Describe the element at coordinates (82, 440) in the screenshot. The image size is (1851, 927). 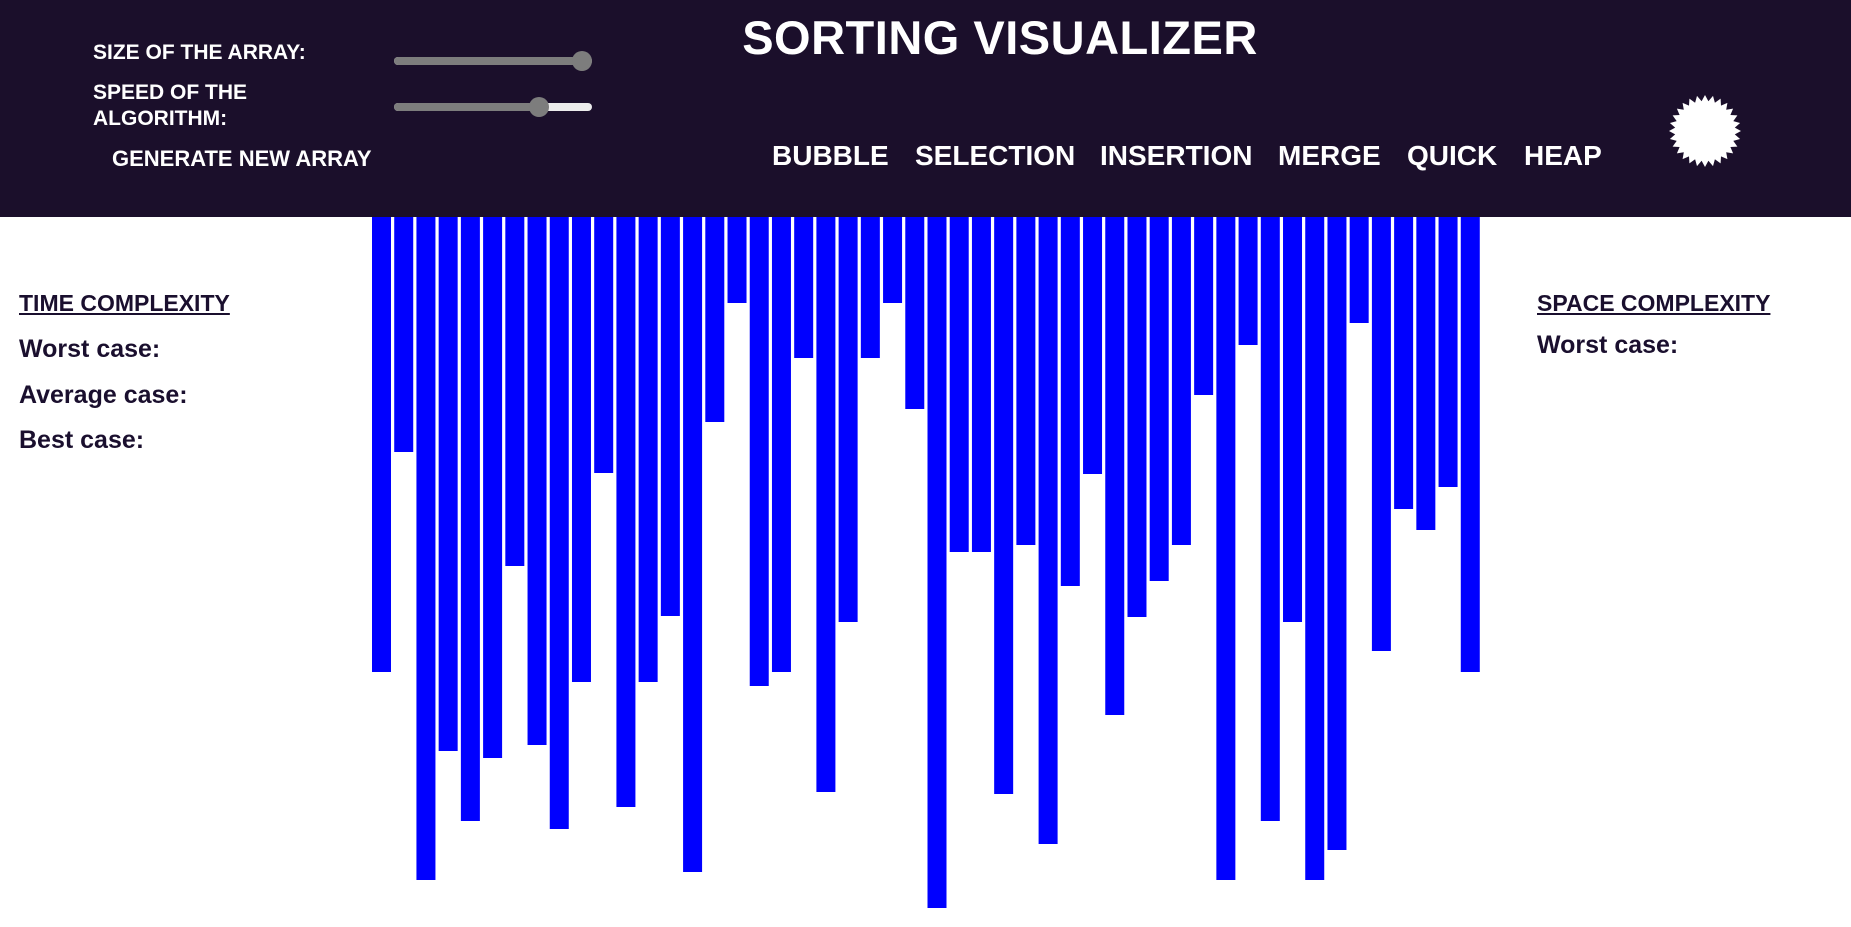
I see `time-best-case-label: Best case:` at that location.